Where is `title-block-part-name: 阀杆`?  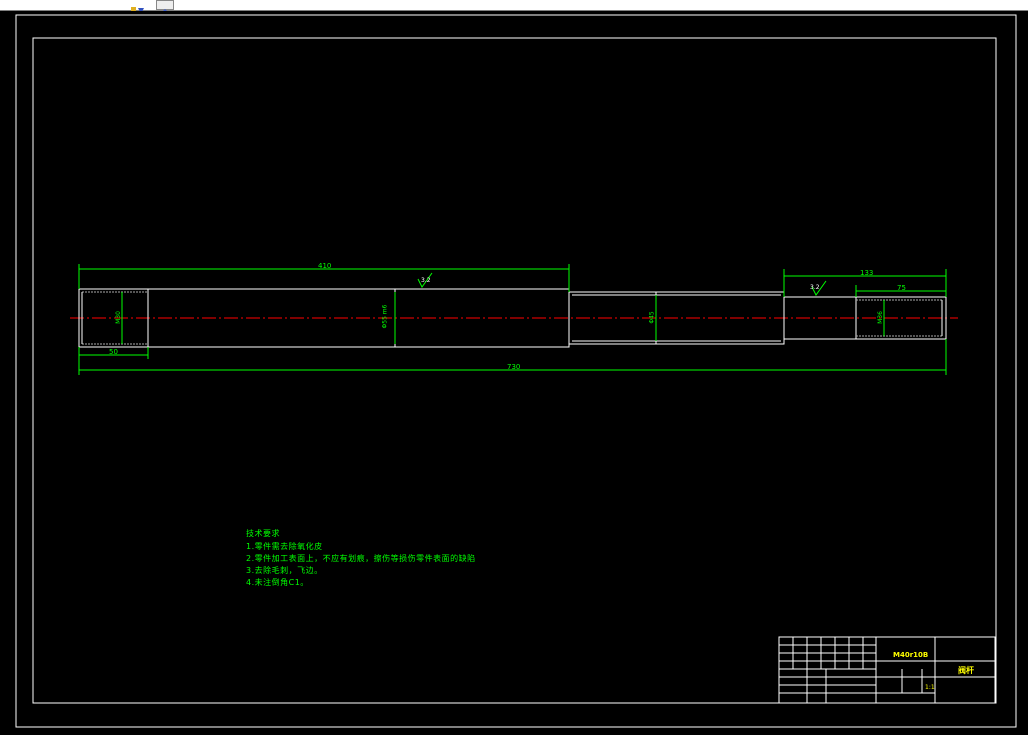
title-block-part-name: 阀杆 is located at coordinates (966, 670).